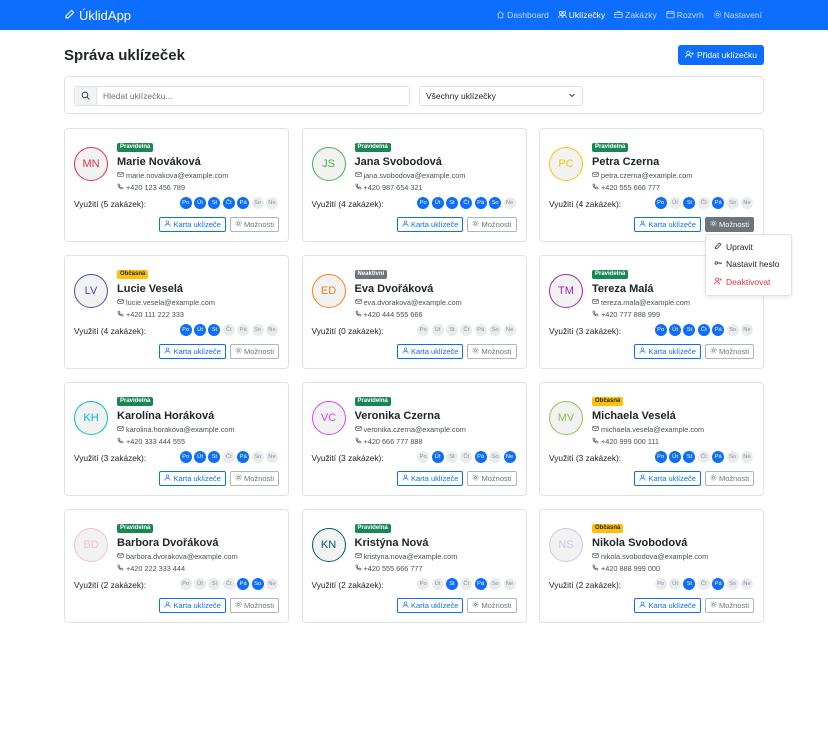  Describe the element at coordinates (631, 314) in the screenshot. I see `cleaner-phone-text: +420 777 888 999` at that location.